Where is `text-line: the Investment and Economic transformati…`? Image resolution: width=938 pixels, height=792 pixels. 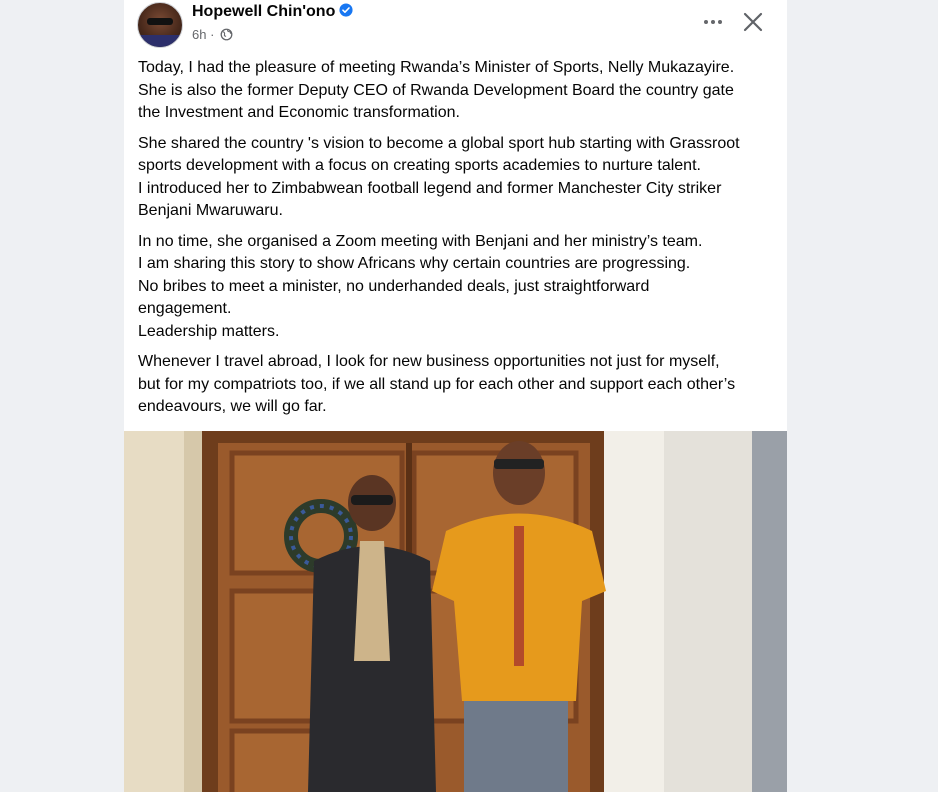 text-line: the Investment and Economic transformati… is located at coordinates (299, 112).